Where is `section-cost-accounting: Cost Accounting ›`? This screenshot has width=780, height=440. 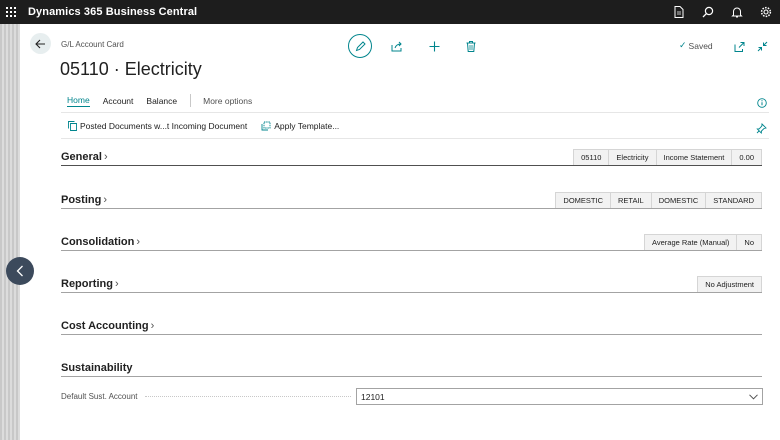
section-cost-accounting: Cost Accounting › is located at coordinates (411, 323).